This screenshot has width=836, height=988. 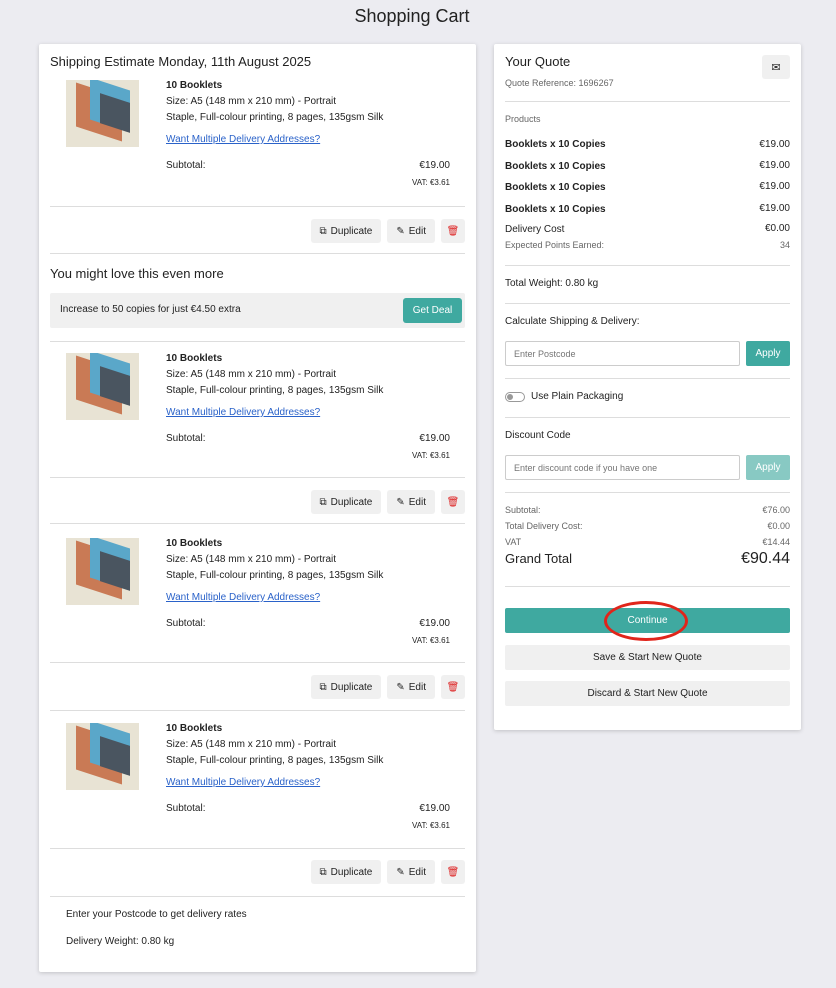 I want to click on product-line: Booklets x 10 Copies, so click(x=555, y=209).